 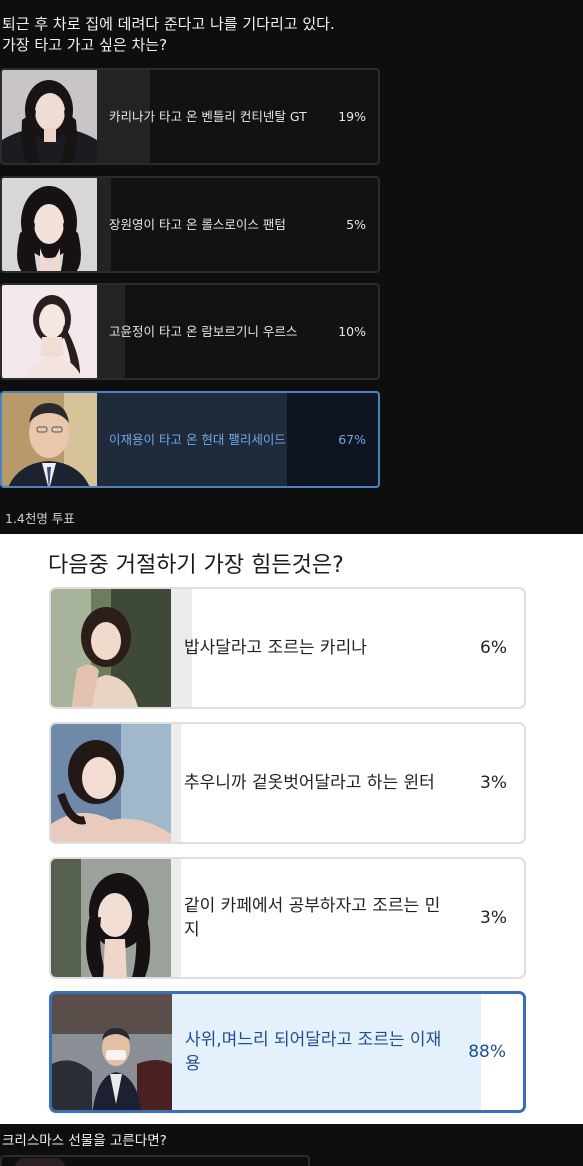 What do you see at coordinates (352, 331) in the screenshot?
I see `option-percent: 10%` at bounding box center [352, 331].